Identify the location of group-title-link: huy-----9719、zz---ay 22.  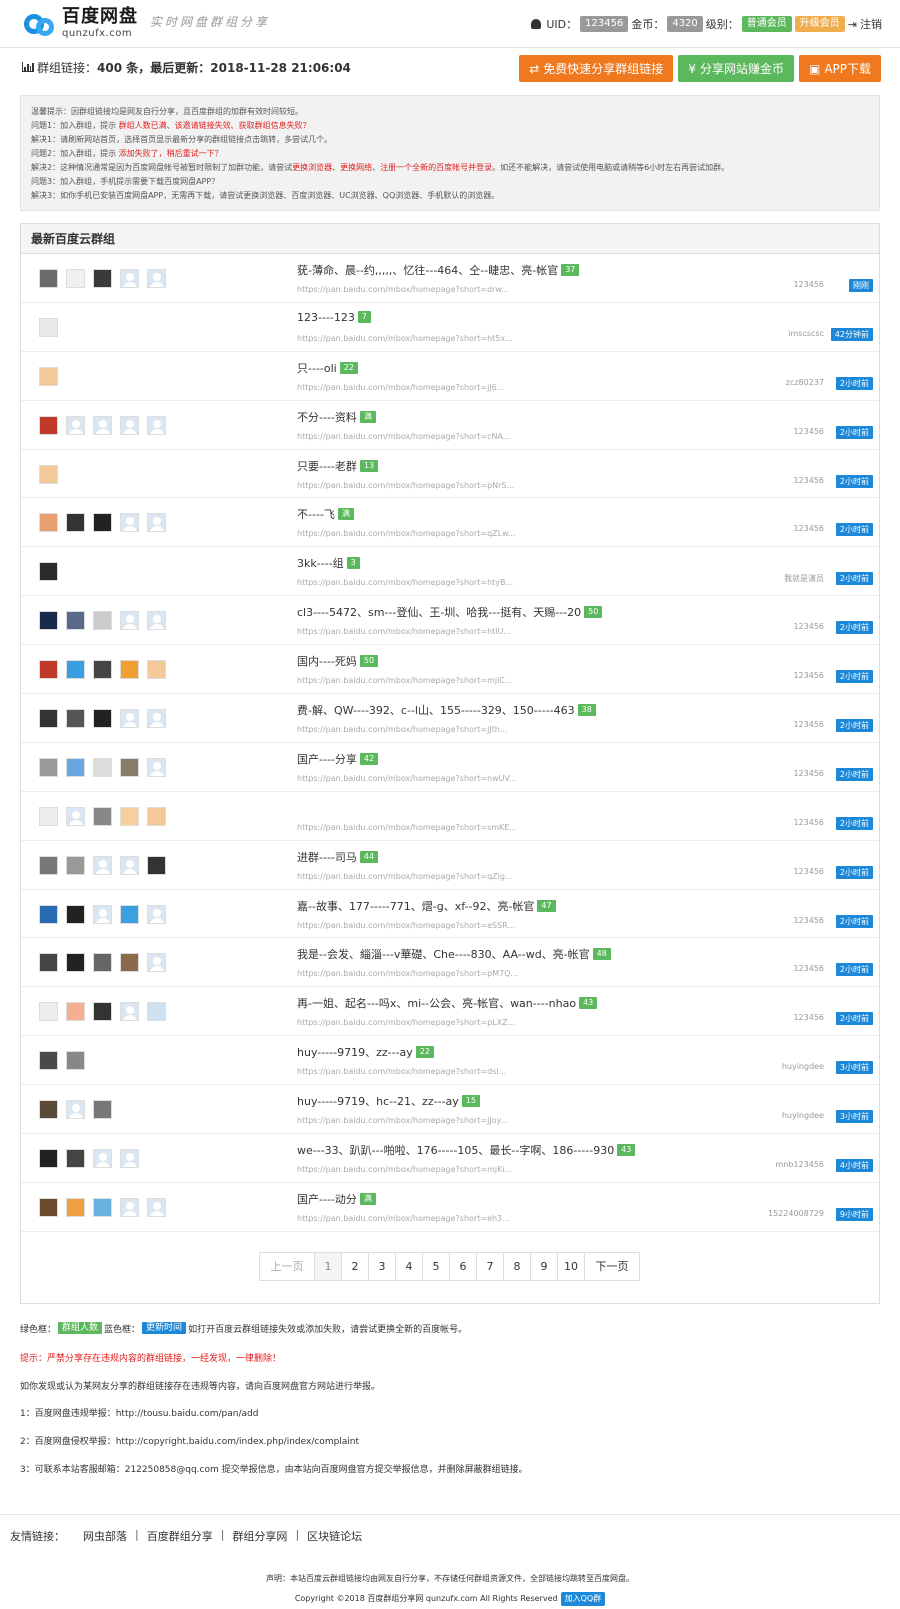
(365, 1052).